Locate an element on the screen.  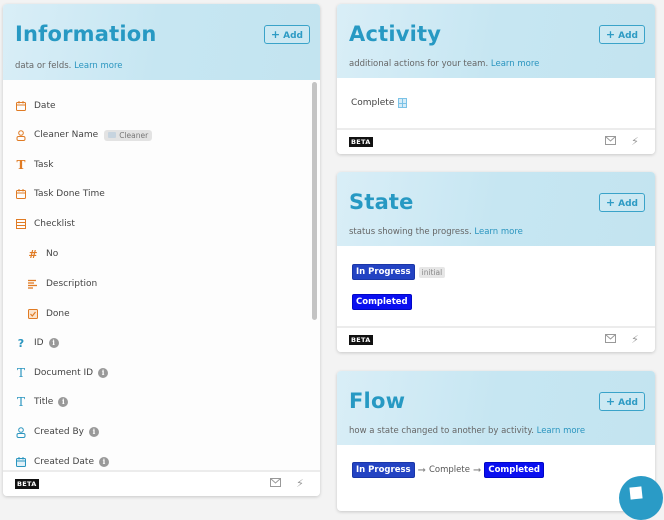
field-id: ? ID i is located at coordinates (37, 343).